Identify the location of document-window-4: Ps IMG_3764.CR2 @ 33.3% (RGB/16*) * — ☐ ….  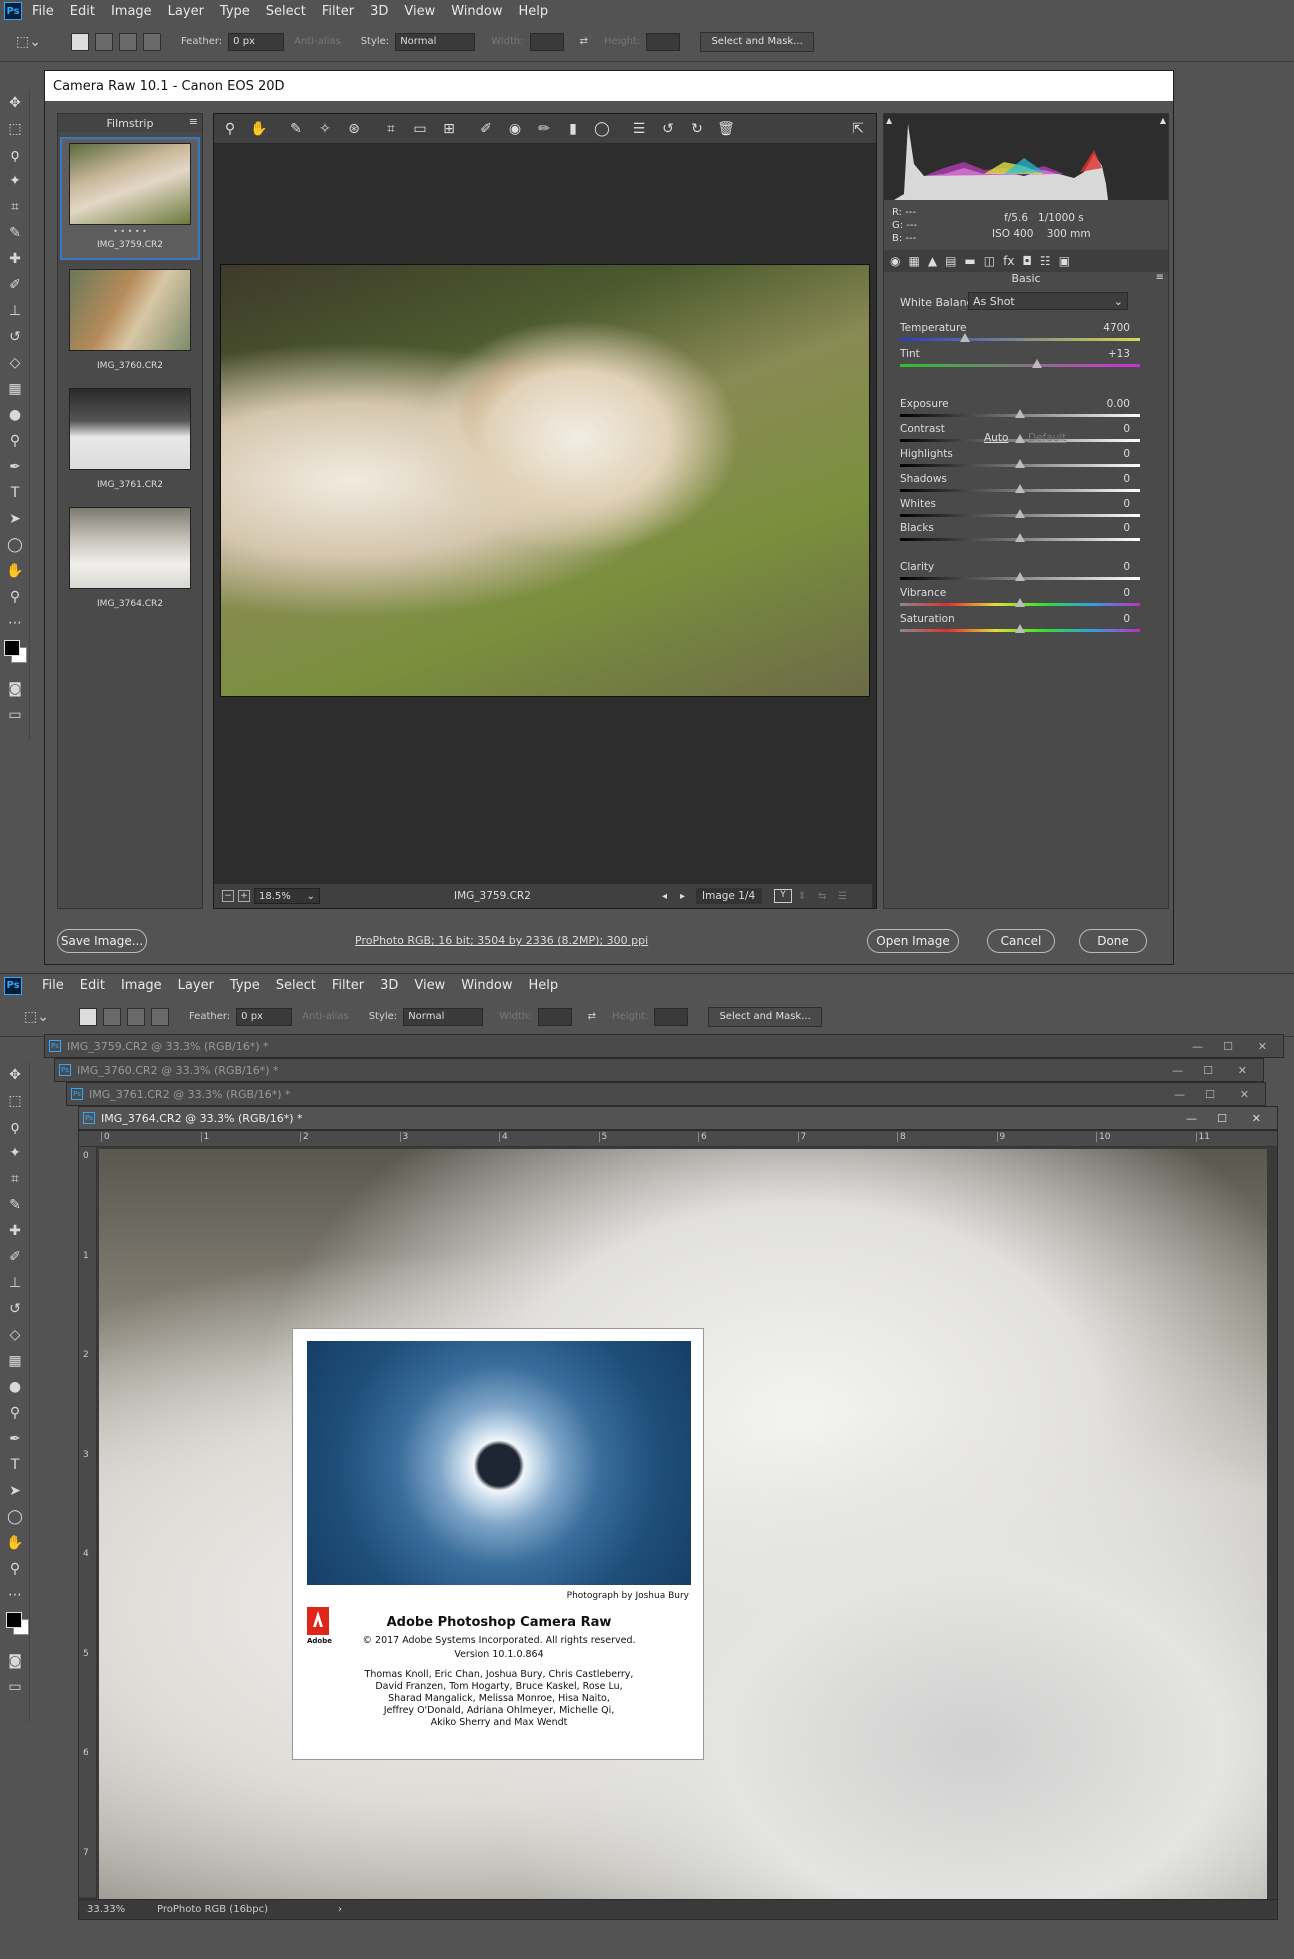
(678, 1118).